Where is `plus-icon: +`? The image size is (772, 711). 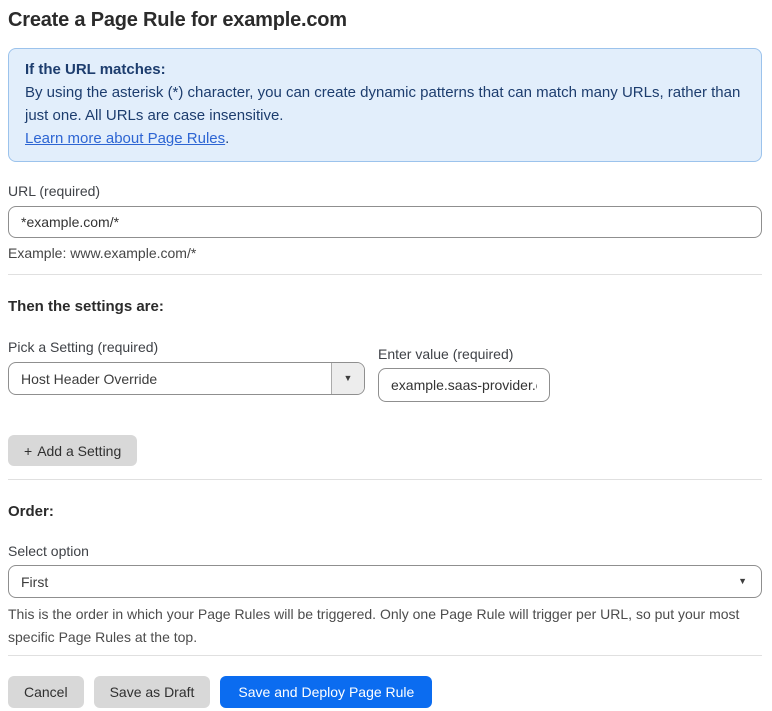 plus-icon: + is located at coordinates (28, 450).